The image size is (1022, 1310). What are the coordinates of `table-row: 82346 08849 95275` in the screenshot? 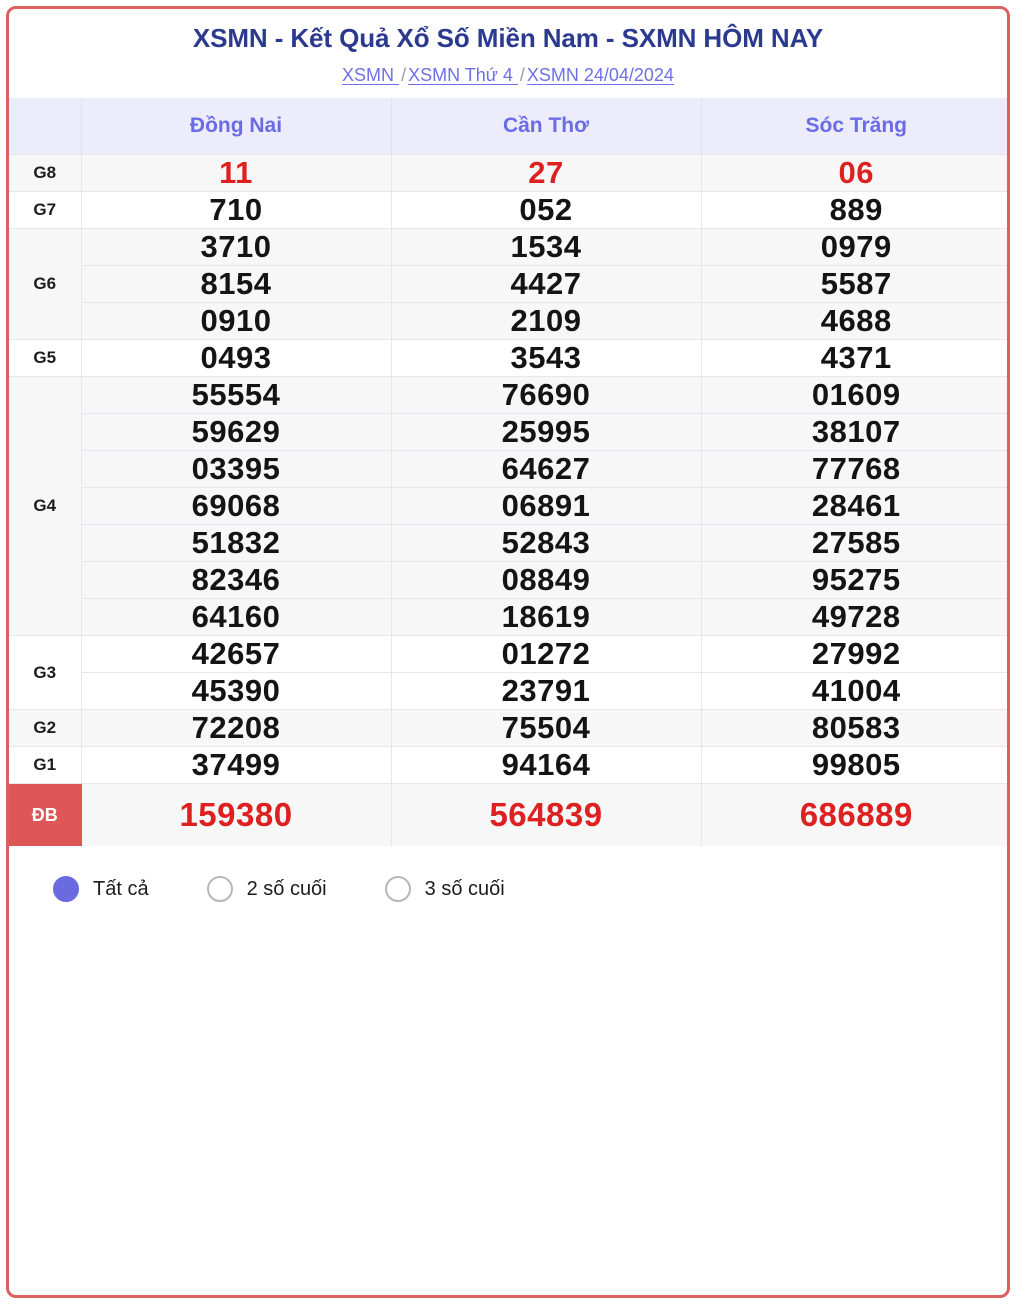 It's located at (508, 580).